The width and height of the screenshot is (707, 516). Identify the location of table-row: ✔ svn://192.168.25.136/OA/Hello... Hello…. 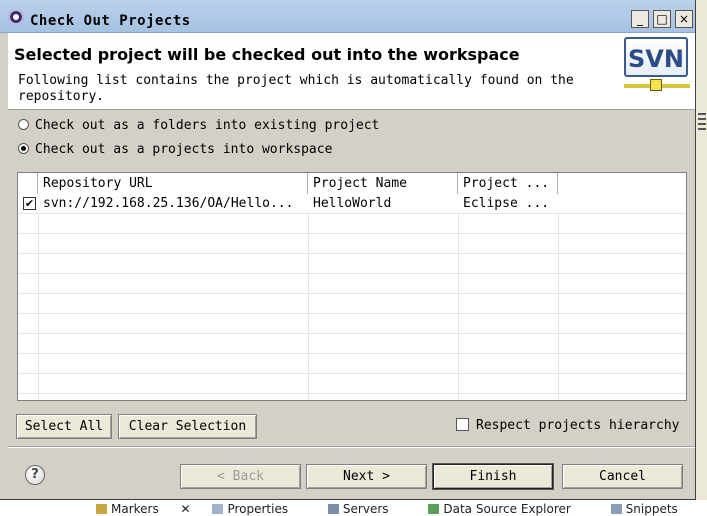
(352, 204).